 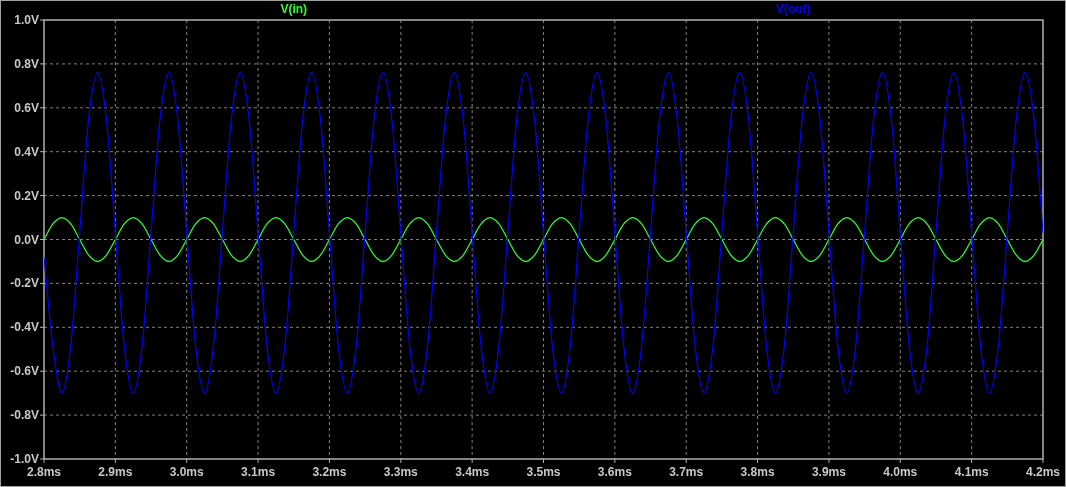 I want to click on x-tick-label: 3.2ms, so click(x=329, y=472).